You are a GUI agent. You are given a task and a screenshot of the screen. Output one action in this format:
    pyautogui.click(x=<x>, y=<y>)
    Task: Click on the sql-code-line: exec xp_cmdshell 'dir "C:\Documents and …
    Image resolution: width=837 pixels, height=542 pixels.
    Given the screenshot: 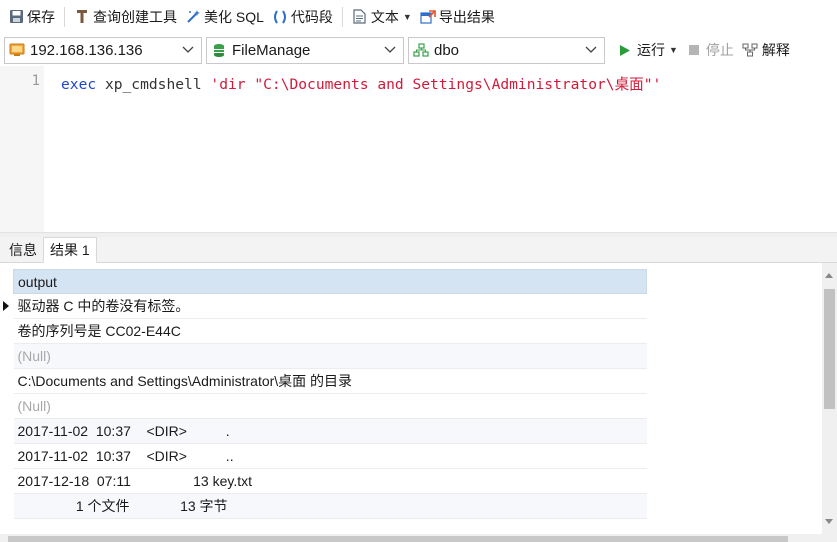 What is the action you would take?
    pyautogui.click(x=361, y=83)
    